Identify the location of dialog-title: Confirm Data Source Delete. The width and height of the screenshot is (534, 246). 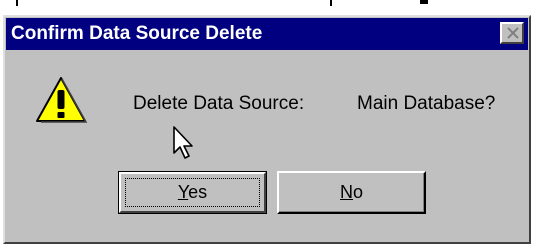
(137, 33).